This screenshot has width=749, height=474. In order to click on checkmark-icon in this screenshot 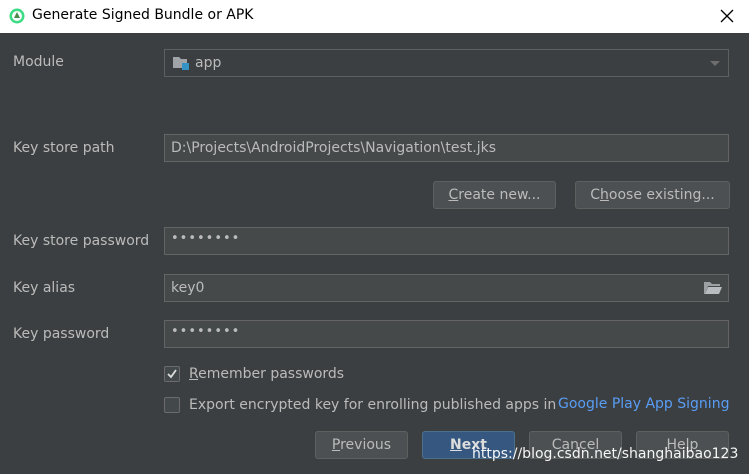, I will do `click(172, 374)`.